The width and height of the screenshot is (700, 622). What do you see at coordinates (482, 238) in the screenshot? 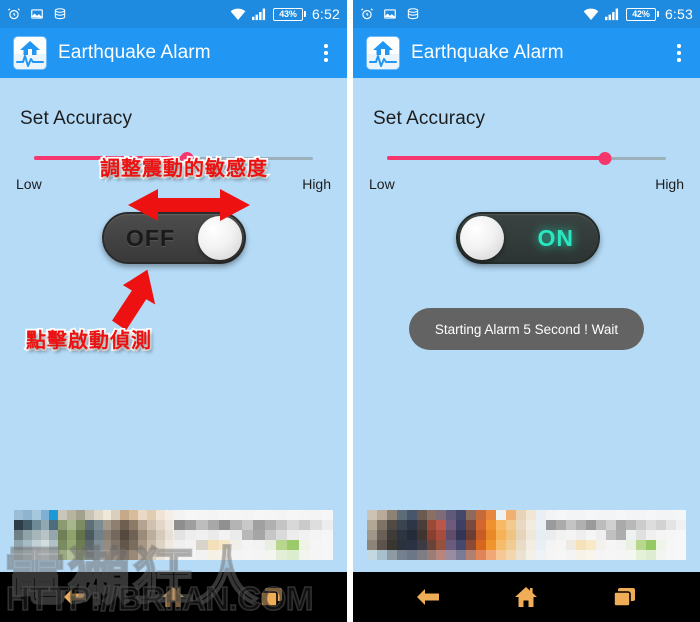
I see `toggle-knob` at bounding box center [482, 238].